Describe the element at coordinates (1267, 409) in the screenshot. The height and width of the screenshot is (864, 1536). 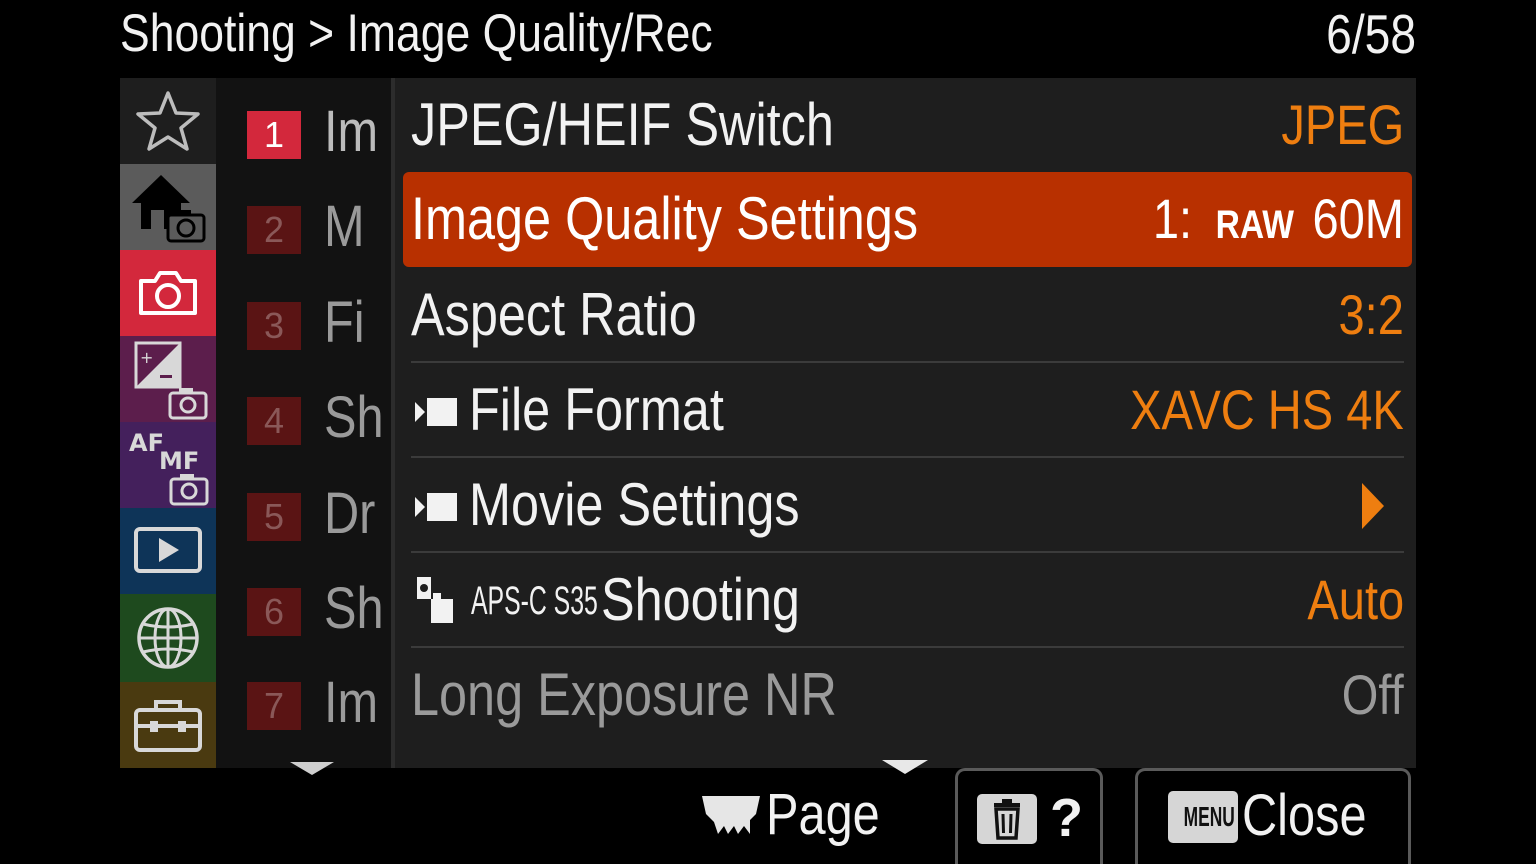
I see `item-value: XAVC HS 4K` at that location.